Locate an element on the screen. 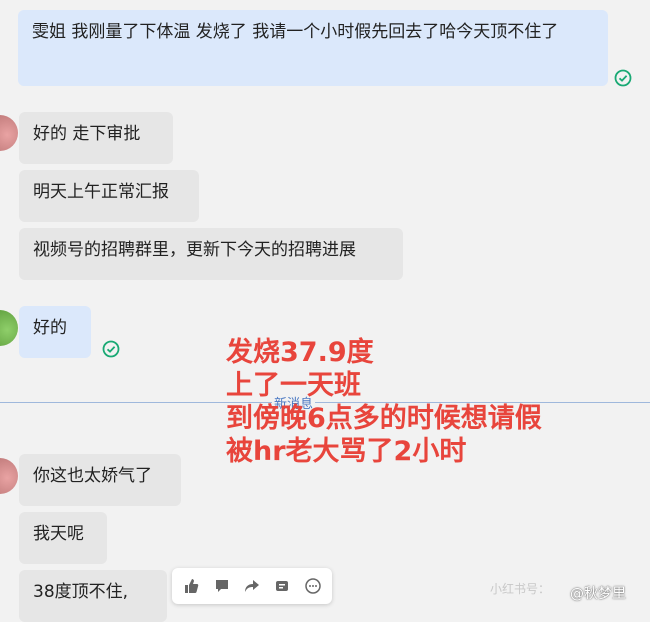 The height and width of the screenshot is (622, 650). message-text: 雯姐 我刚量了下体温 发烧了 我请一个小时假先回去了哈今天顶不住了 is located at coordinates (295, 32).